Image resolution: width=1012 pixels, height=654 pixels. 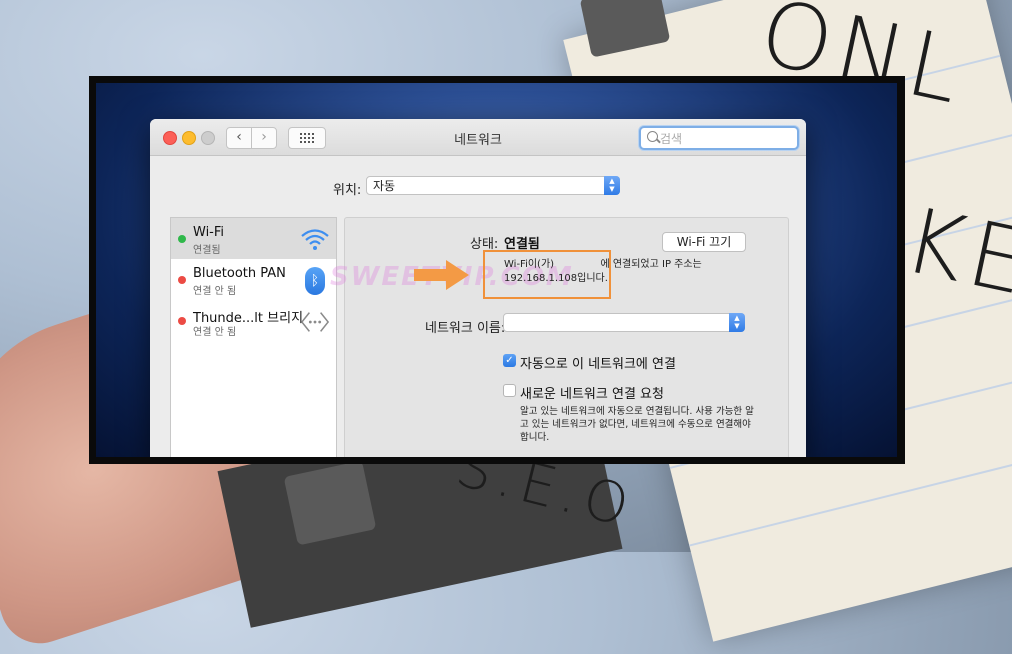 What do you see at coordinates (509, 360) in the screenshot?
I see `auto-join-checkbox: ✓` at bounding box center [509, 360].